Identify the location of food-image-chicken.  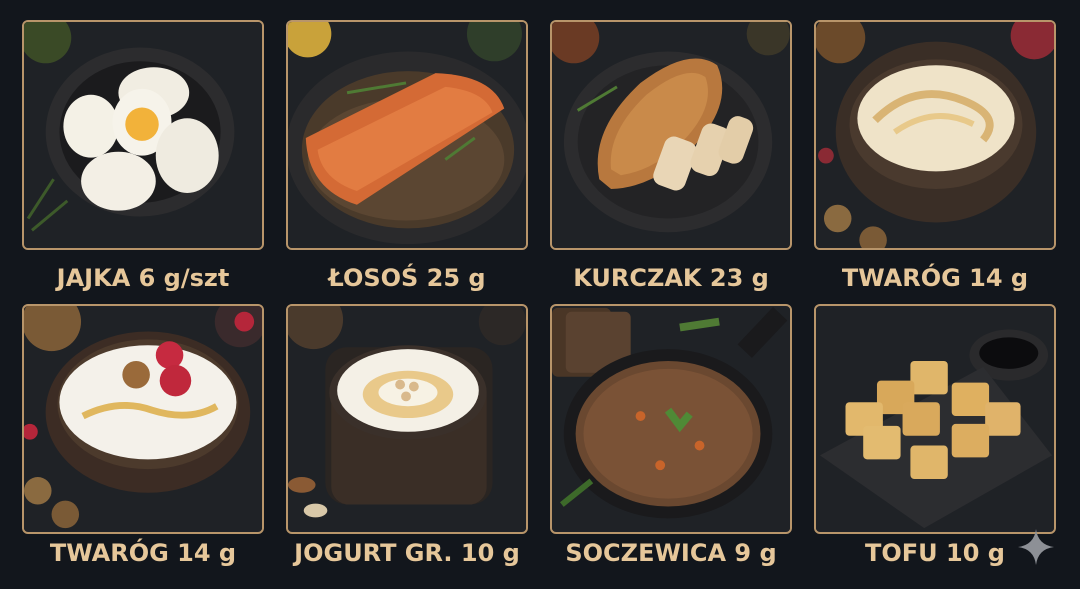
(671, 135).